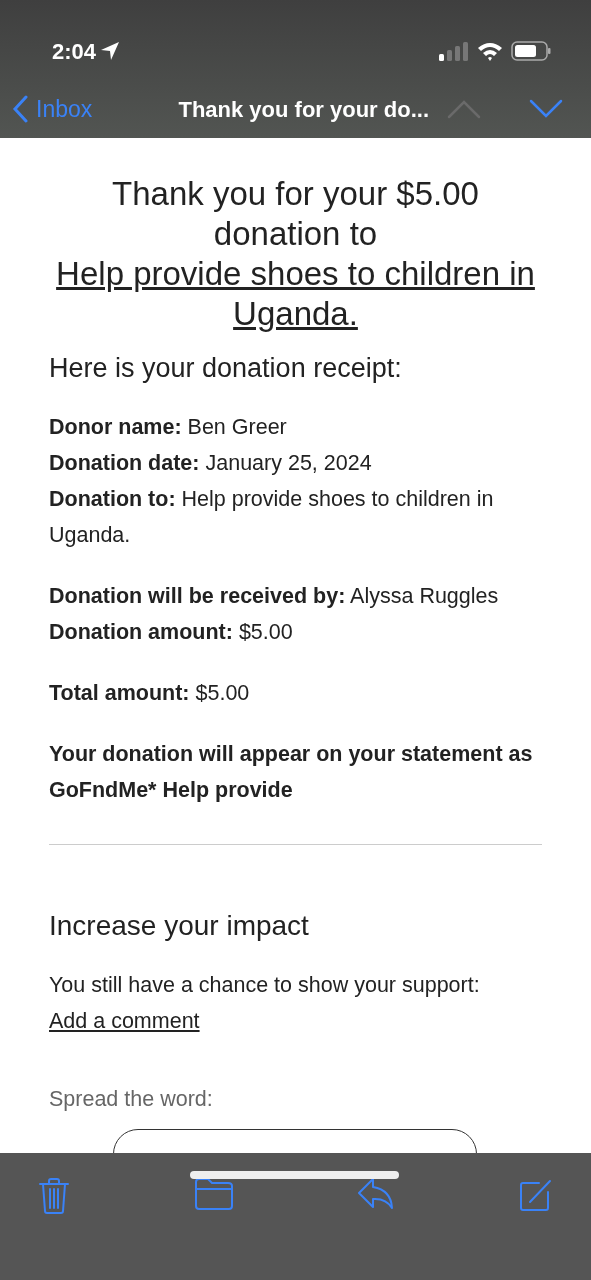  I want to click on spread-label: Spread the word:, so click(131, 1099).